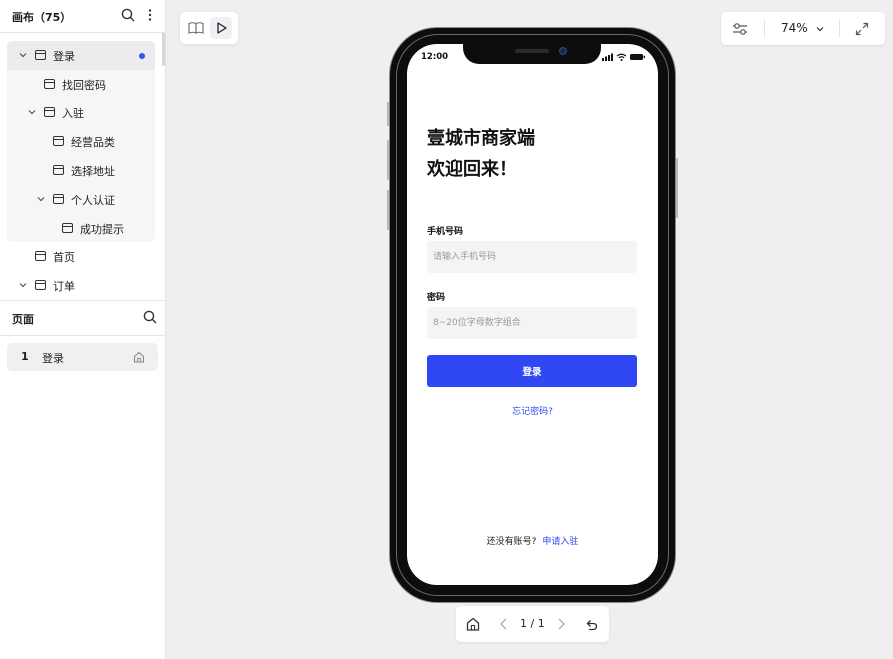  Describe the element at coordinates (532, 410) in the screenshot. I see `forgot-password-link: 忘记密码?` at that location.